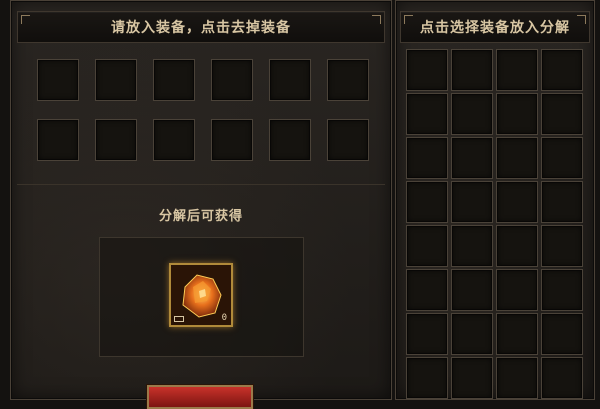 The image size is (600, 409). I want to click on item-count: 0, so click(224, 318).